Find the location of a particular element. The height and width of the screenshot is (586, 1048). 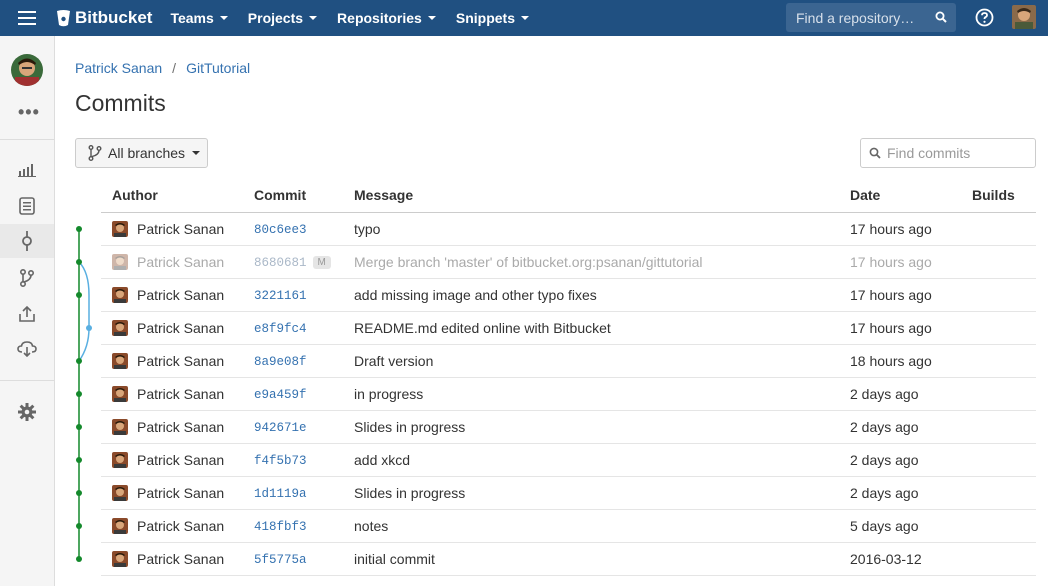

settings-icon is located at coordinates (27, 412).